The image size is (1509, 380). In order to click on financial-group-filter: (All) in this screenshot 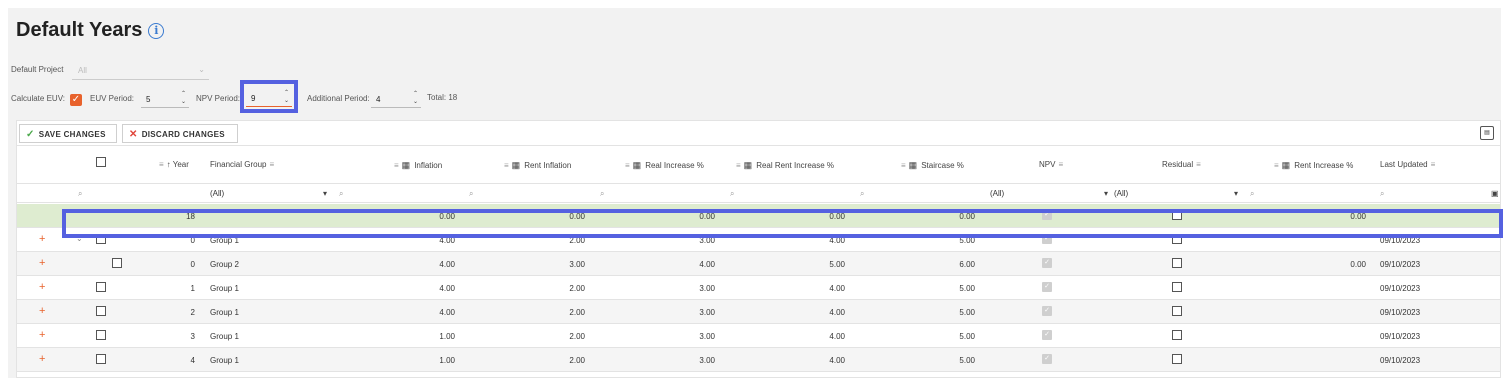, I will do `click(217, 193)`.